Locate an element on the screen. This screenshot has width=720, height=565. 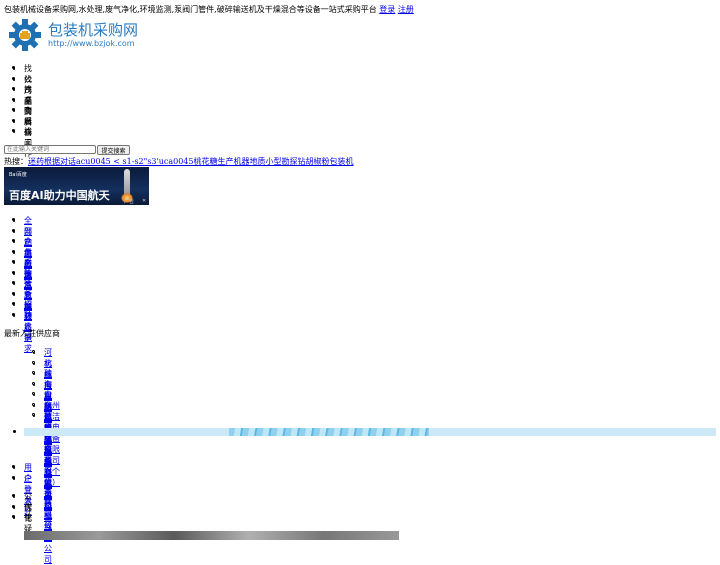
hot-search-link: 胡椒粉包装机 is located at coordinates (329, 161).